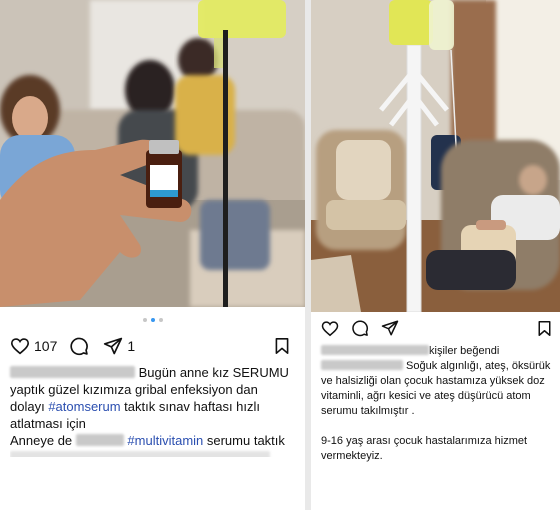  What do you see at coordinates (368, 411) in the screenshot?
I see `caption-line: serumu takılmıştır .` at bounding box center [368, 411].